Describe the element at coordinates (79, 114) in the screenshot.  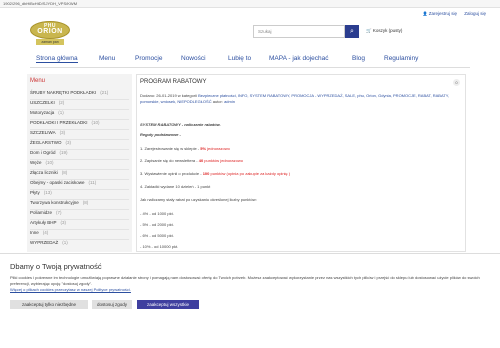
I see `sidebar-item: Motoryzacja (1)` at that location.